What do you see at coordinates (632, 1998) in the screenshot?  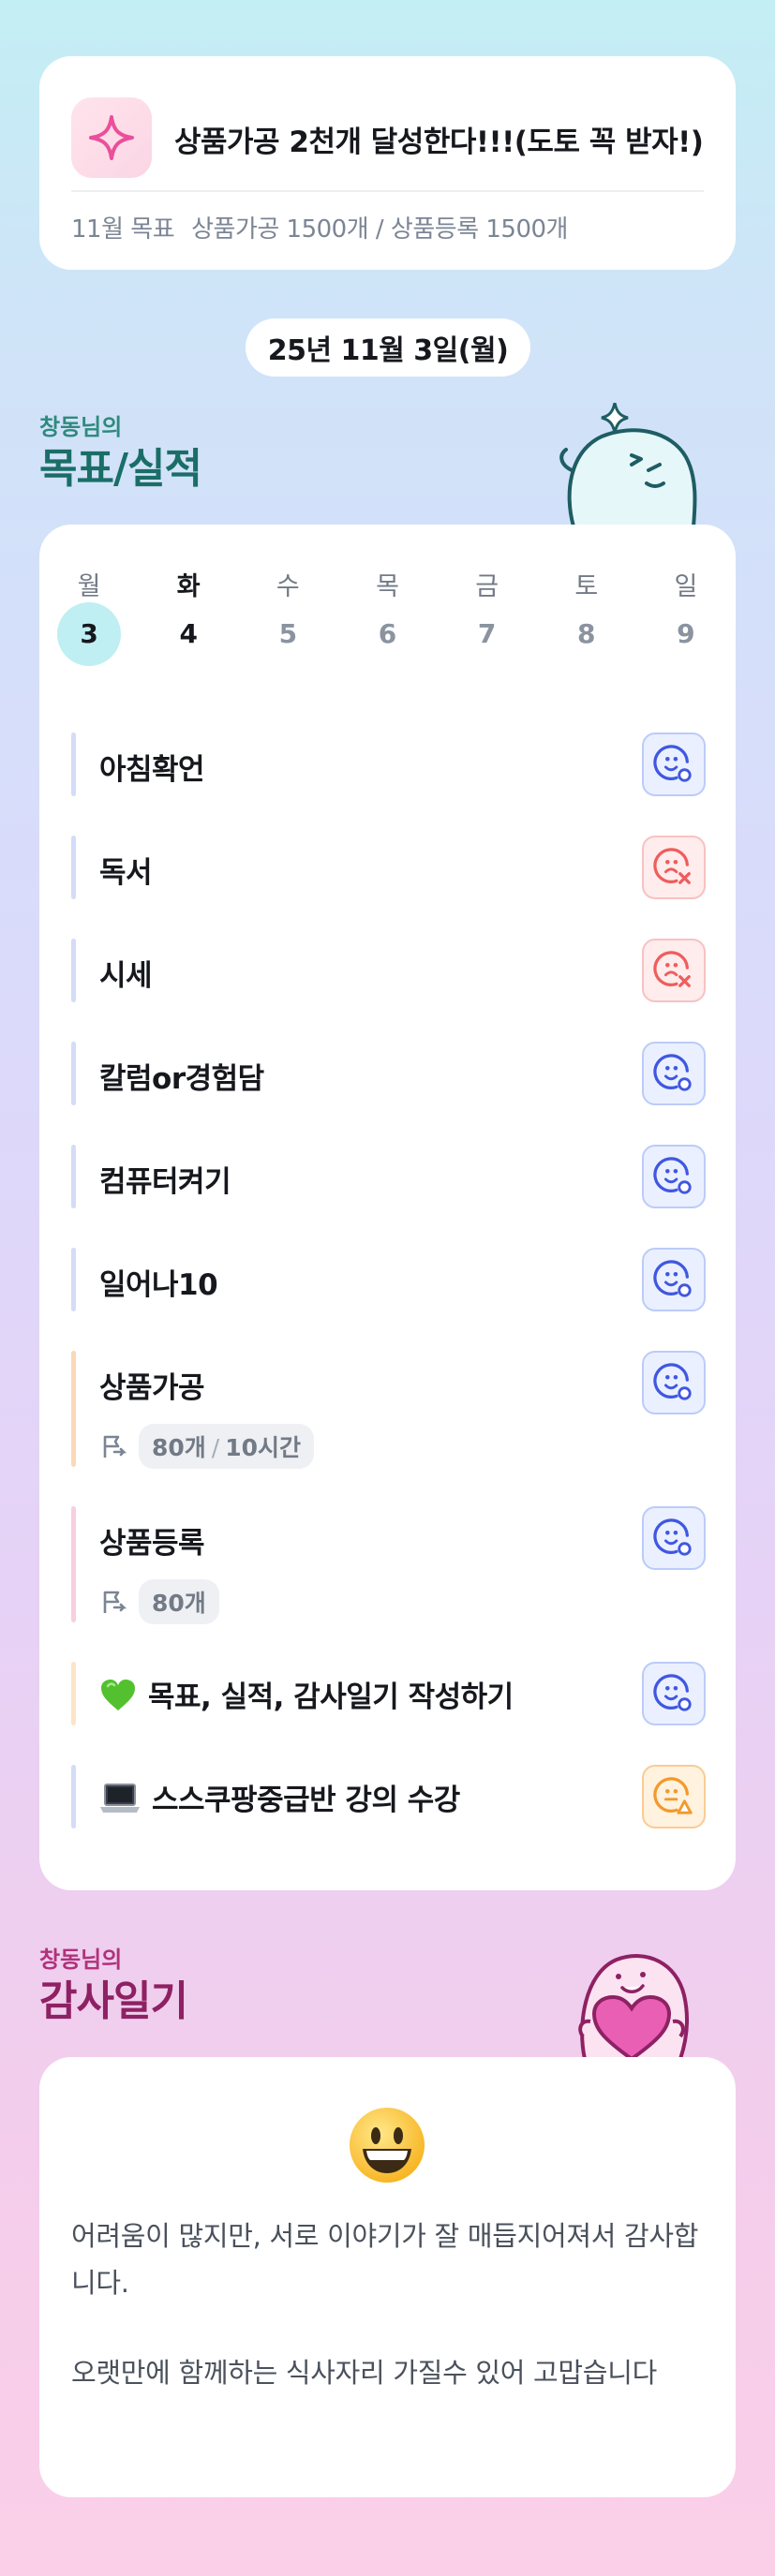 I see `mascot-heart-illustration` at bounding box center [632, 1998].